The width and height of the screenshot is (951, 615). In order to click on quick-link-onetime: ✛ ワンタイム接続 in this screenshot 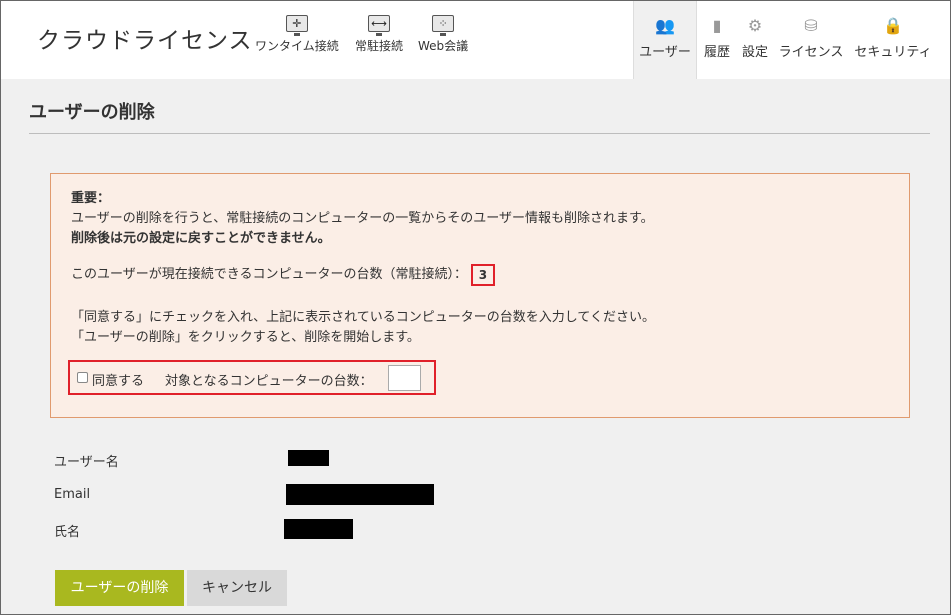, I will do `click(297, 34)`.